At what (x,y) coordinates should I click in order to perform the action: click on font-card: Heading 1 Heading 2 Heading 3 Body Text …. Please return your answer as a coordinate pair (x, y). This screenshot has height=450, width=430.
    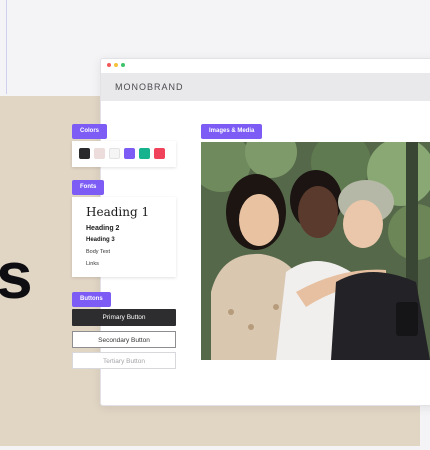
    Looking at the image, I should click on (124, 237).